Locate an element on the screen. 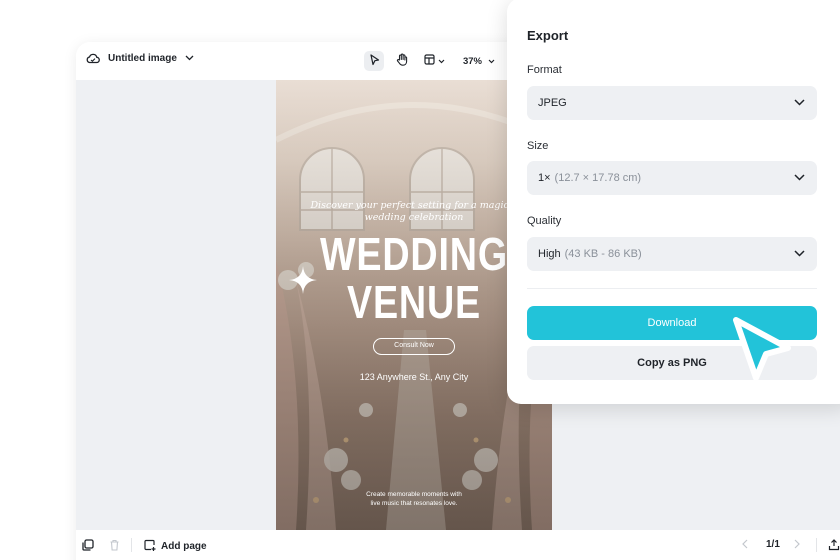 The height and width of the screenshot is (560, 840). size-label: Size is located at coordinates (538, 146).